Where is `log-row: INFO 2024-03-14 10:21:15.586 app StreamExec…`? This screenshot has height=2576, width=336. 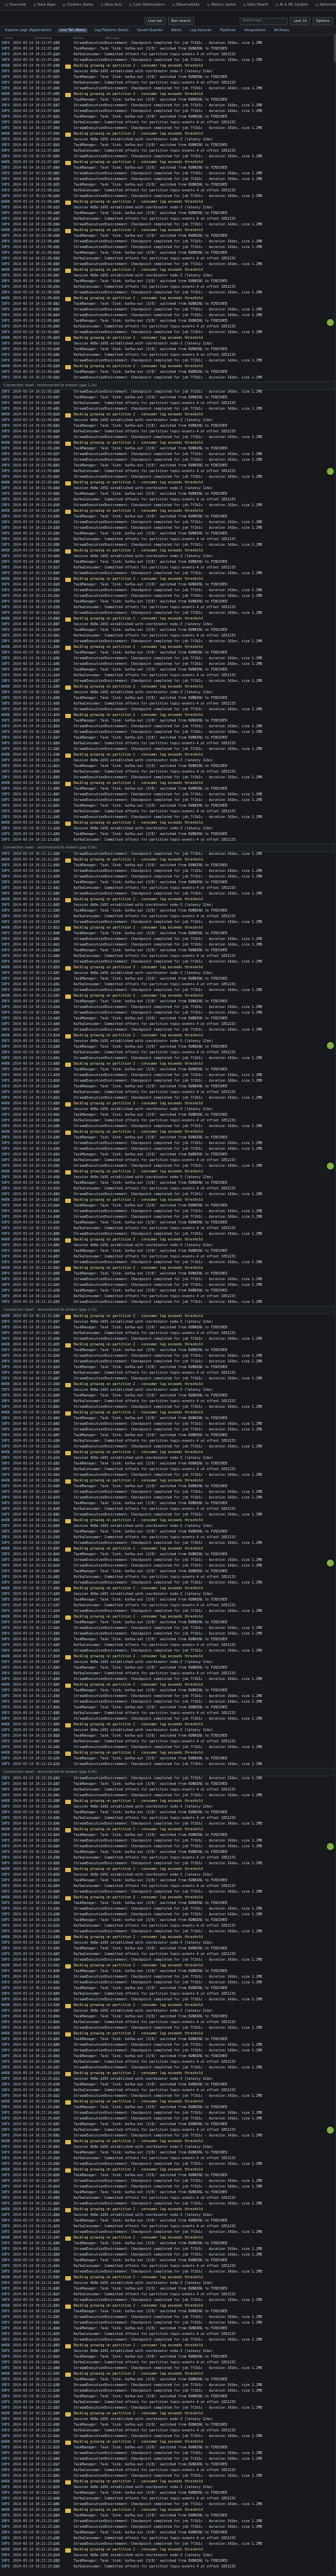
log-row: INFO 2024-03-14 10:21:15.586 app StreamExec… is located at coordinates (168, 1363).